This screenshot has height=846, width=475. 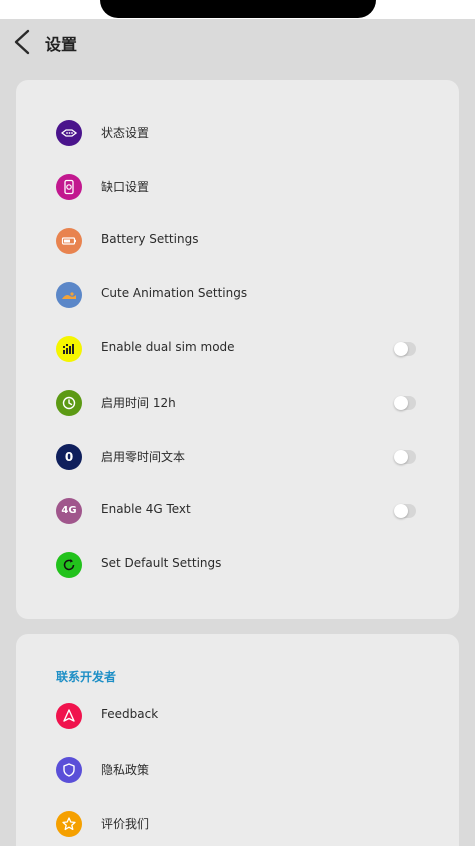 I want to click on status-settings-row: 状态设置, so click(x=237, y=133).